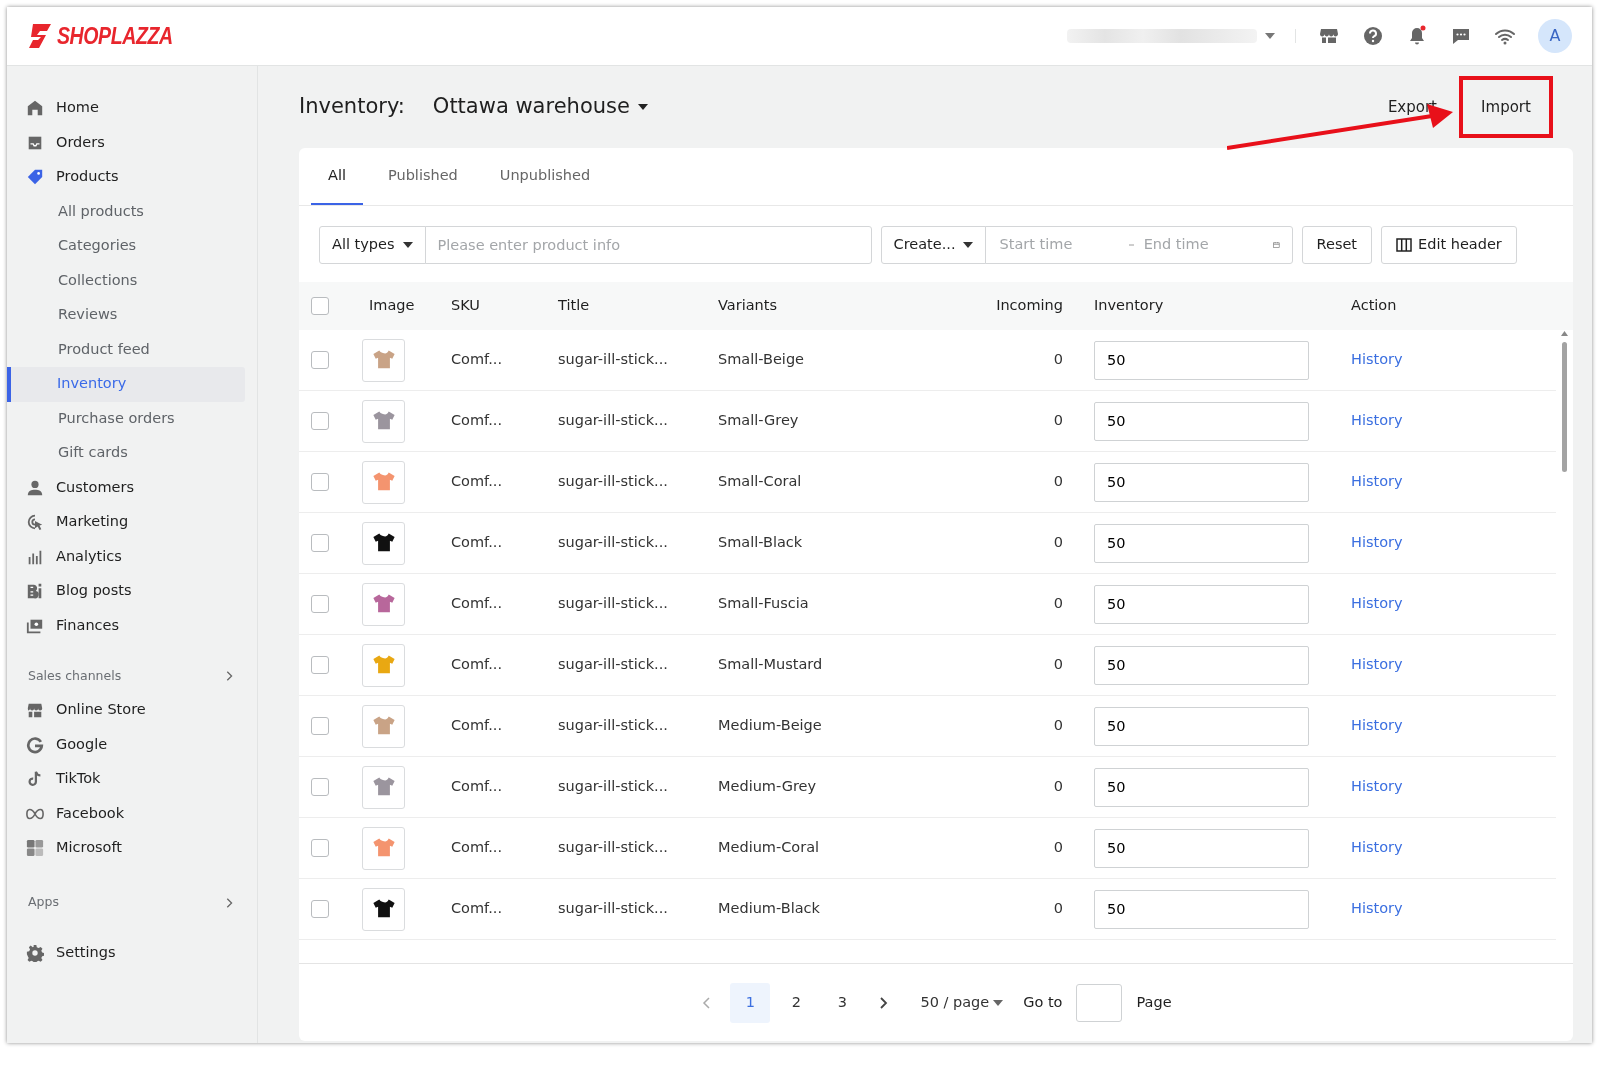 The height and width of the screenshot is (1069, 1600). What do you see at coordinates (35, 522) in the screenshot?
I see `target-icon` at bounding box center [35, 522].